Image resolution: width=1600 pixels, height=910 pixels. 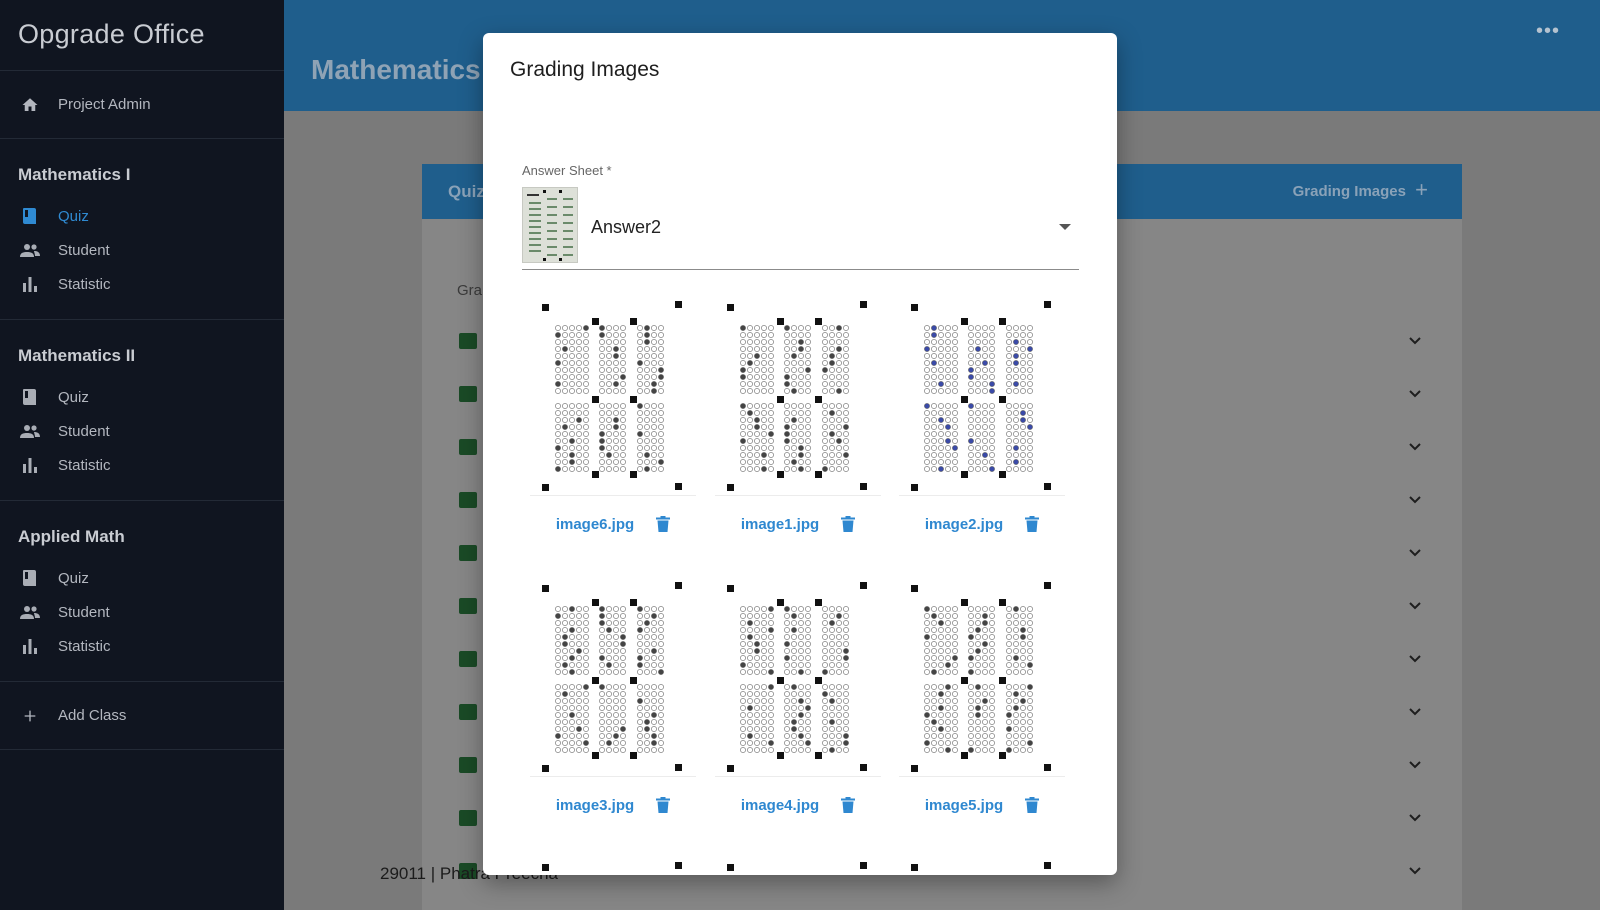 What do you see at coordinates (470, 290) in the screenshot?
I see `list-header: Gra` at bounding box center [470, 290].